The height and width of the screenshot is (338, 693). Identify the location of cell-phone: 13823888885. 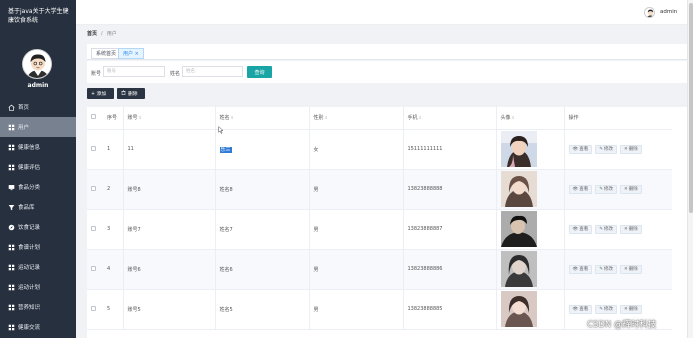
(449, 309).